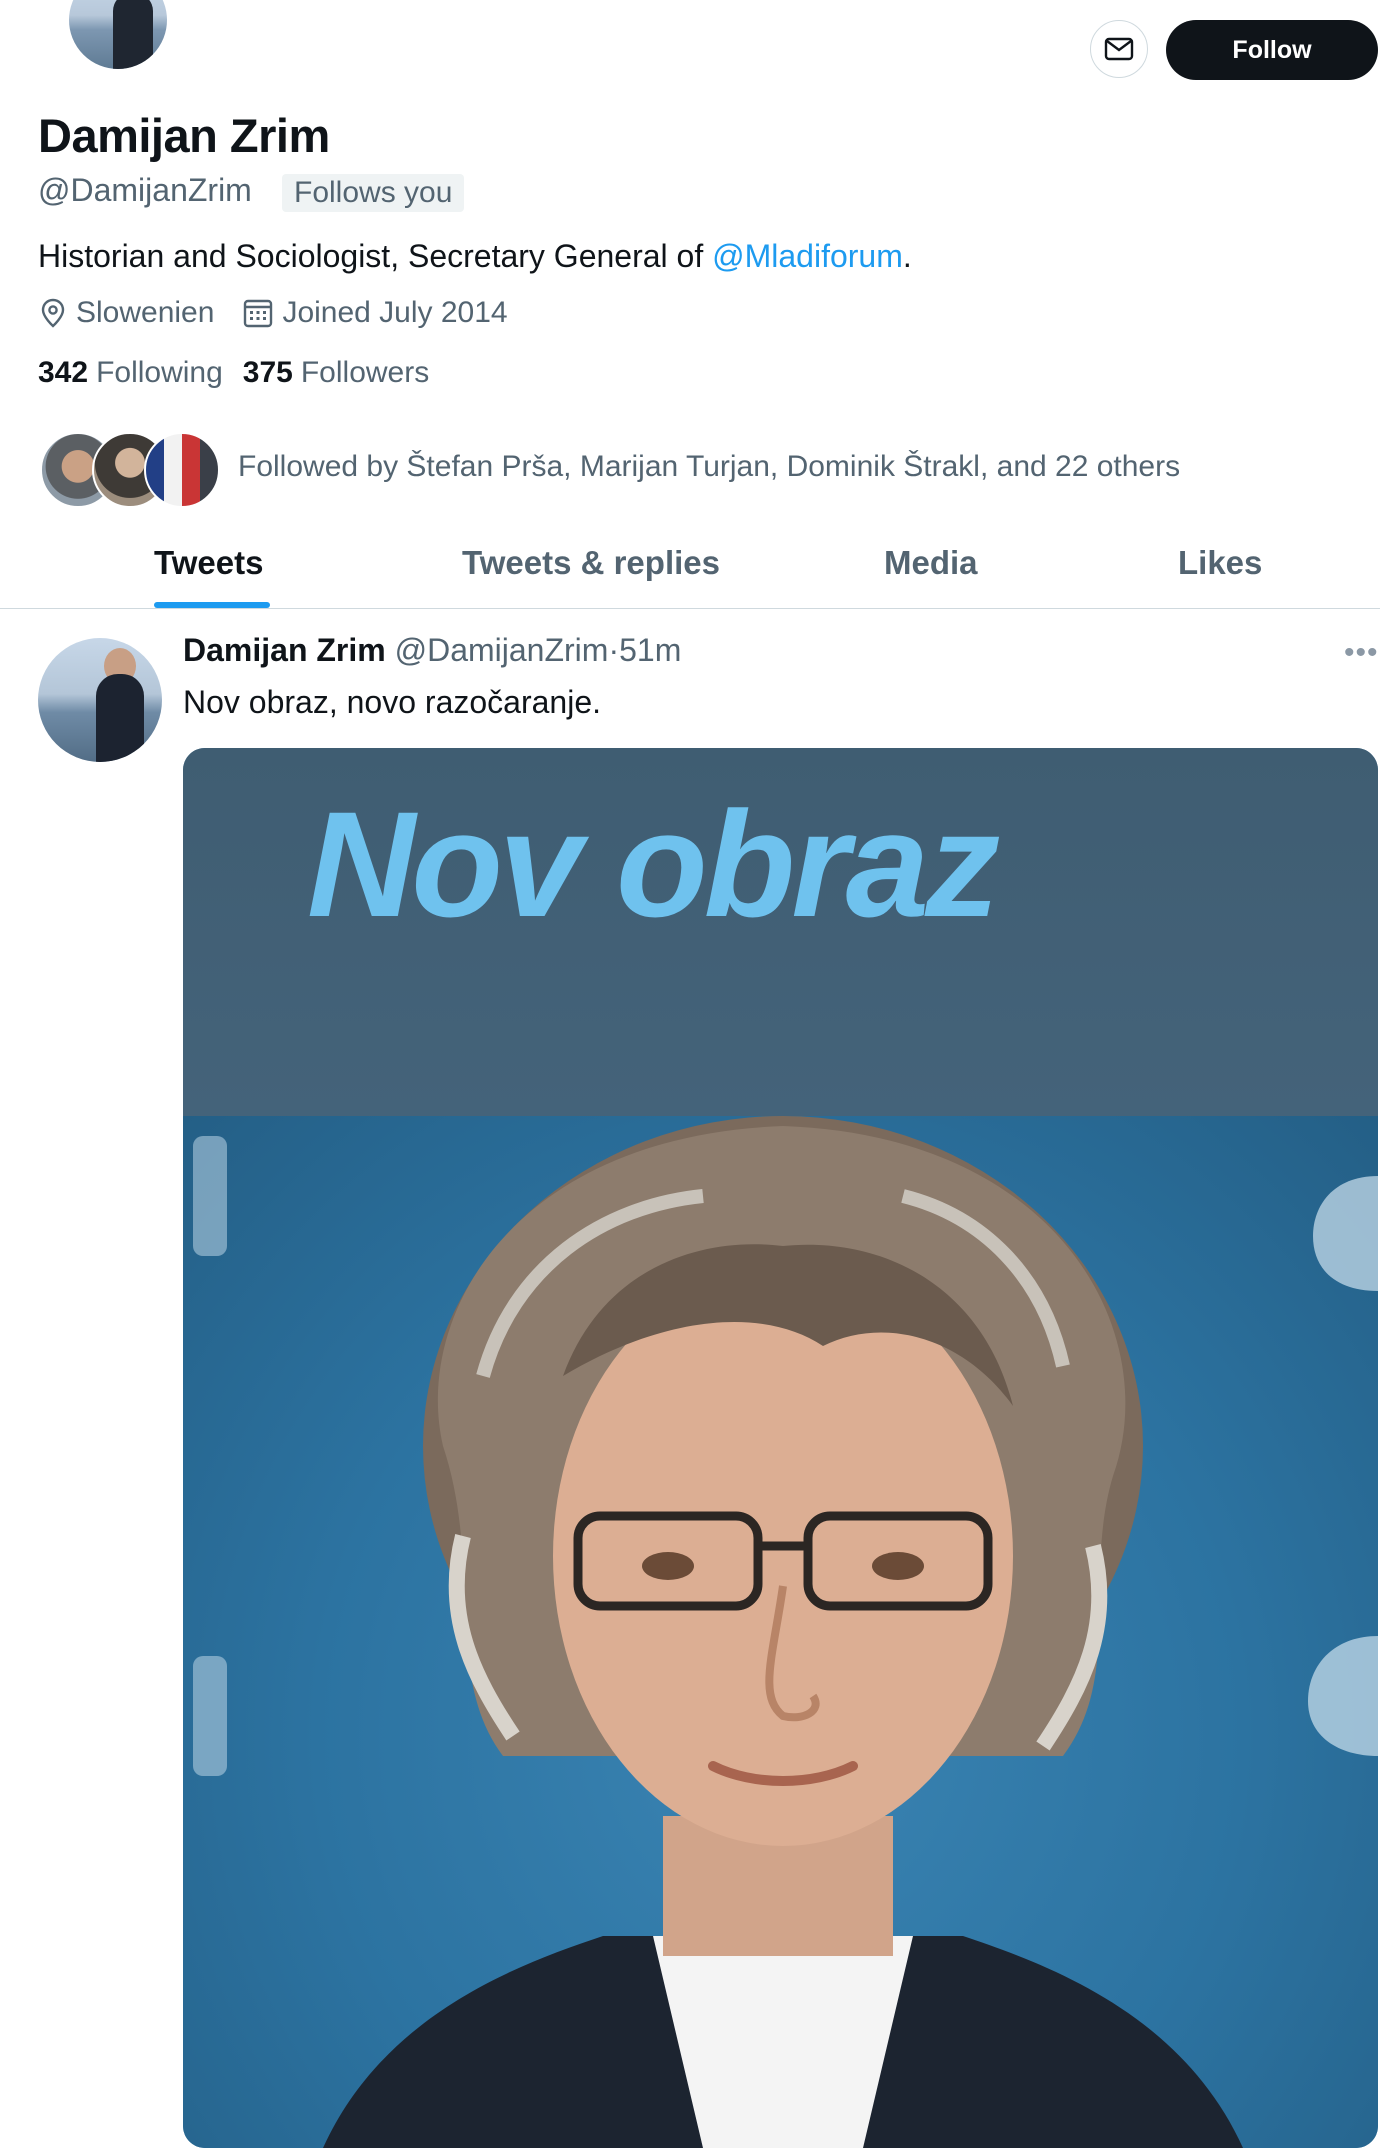 This screenshot has height=2148, width=1380. I want to click on followers-link: 375 Followers, so click(336, 373).